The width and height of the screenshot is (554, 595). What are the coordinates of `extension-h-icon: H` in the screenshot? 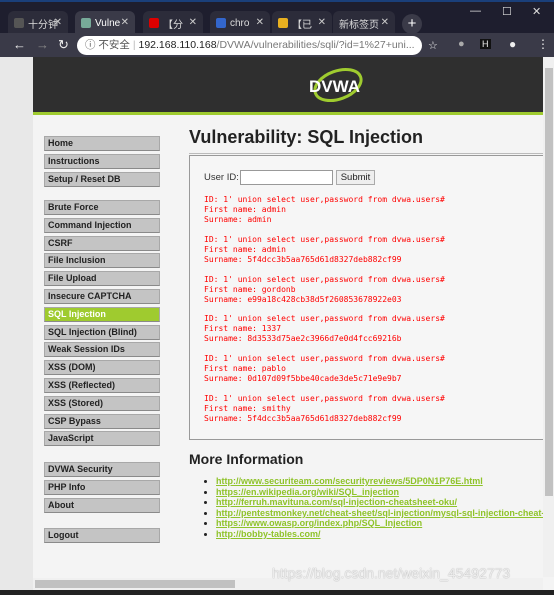 It's located at (485, 44).